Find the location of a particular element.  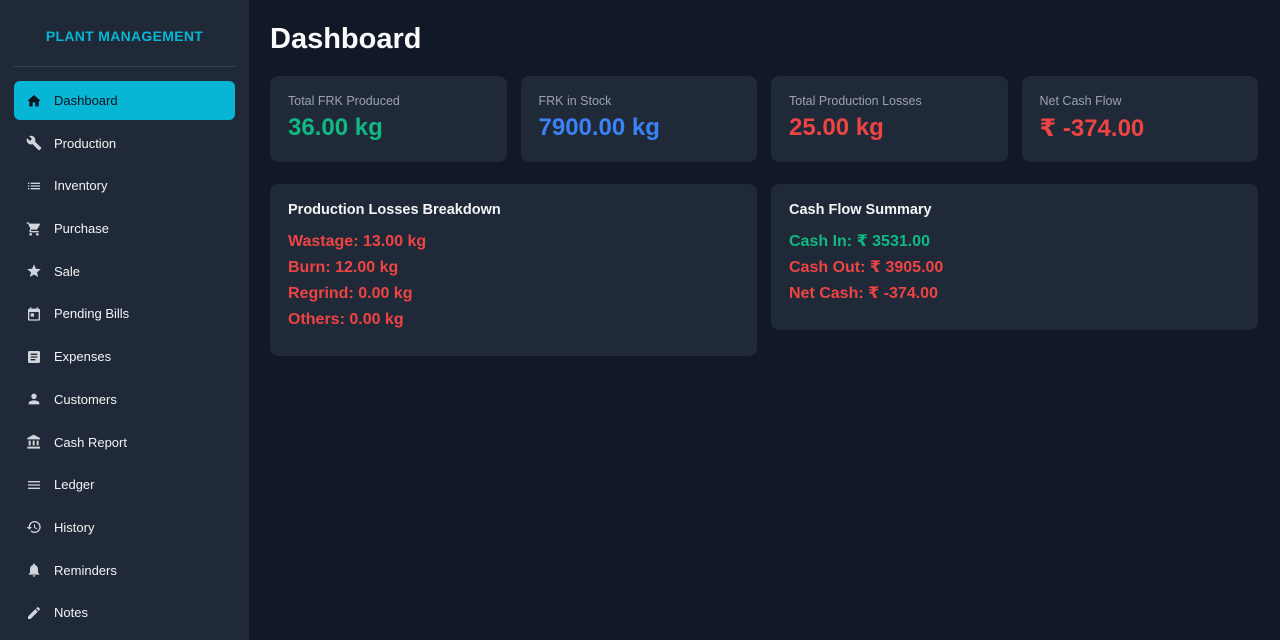

stat-value: ₹ -374.00 is located at coordinates (1092, 128).